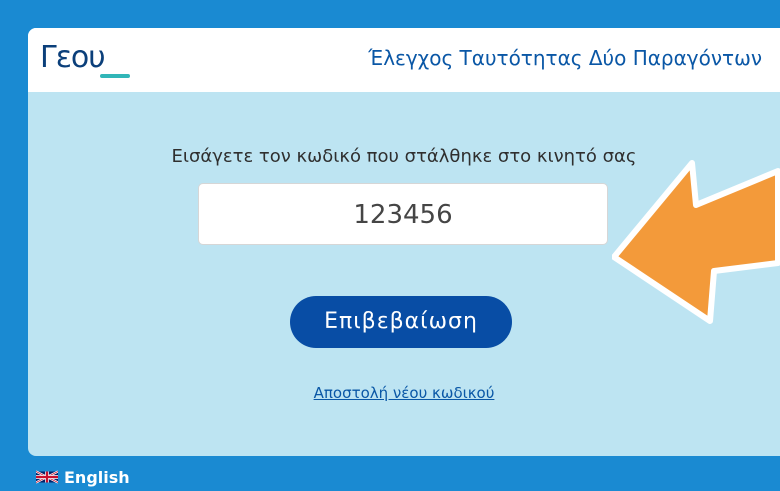  I want to click on uk-flag-icon, so click(47, 477).